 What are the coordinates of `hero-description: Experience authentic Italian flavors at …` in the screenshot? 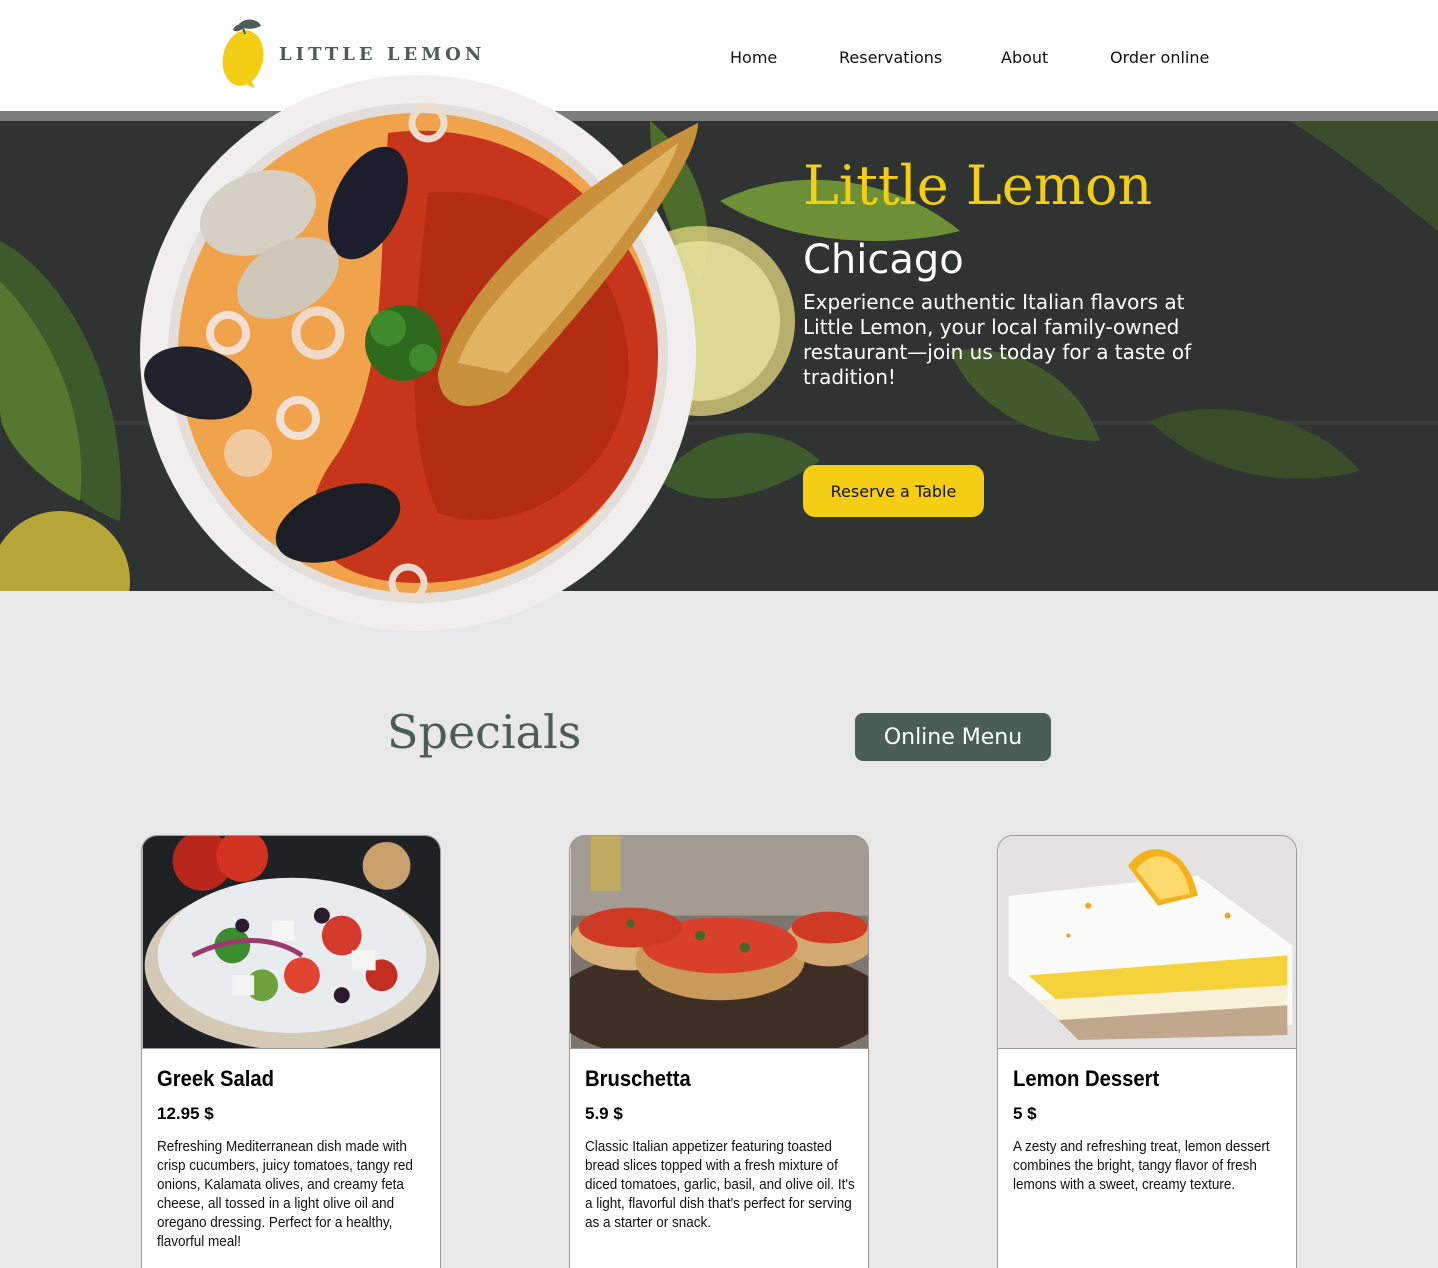 It's located at (997, 339).